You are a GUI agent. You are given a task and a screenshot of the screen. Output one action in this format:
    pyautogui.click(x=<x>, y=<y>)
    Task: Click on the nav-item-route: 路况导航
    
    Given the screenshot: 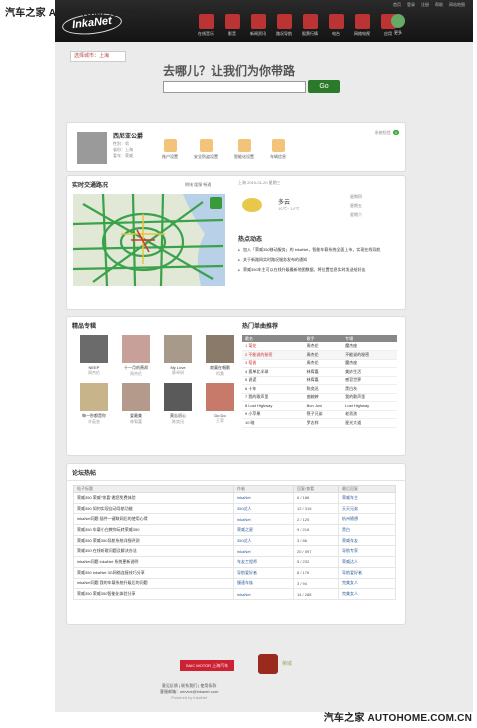 What is the action you would take?
    pyautogui.click(x=284, y=25)
    